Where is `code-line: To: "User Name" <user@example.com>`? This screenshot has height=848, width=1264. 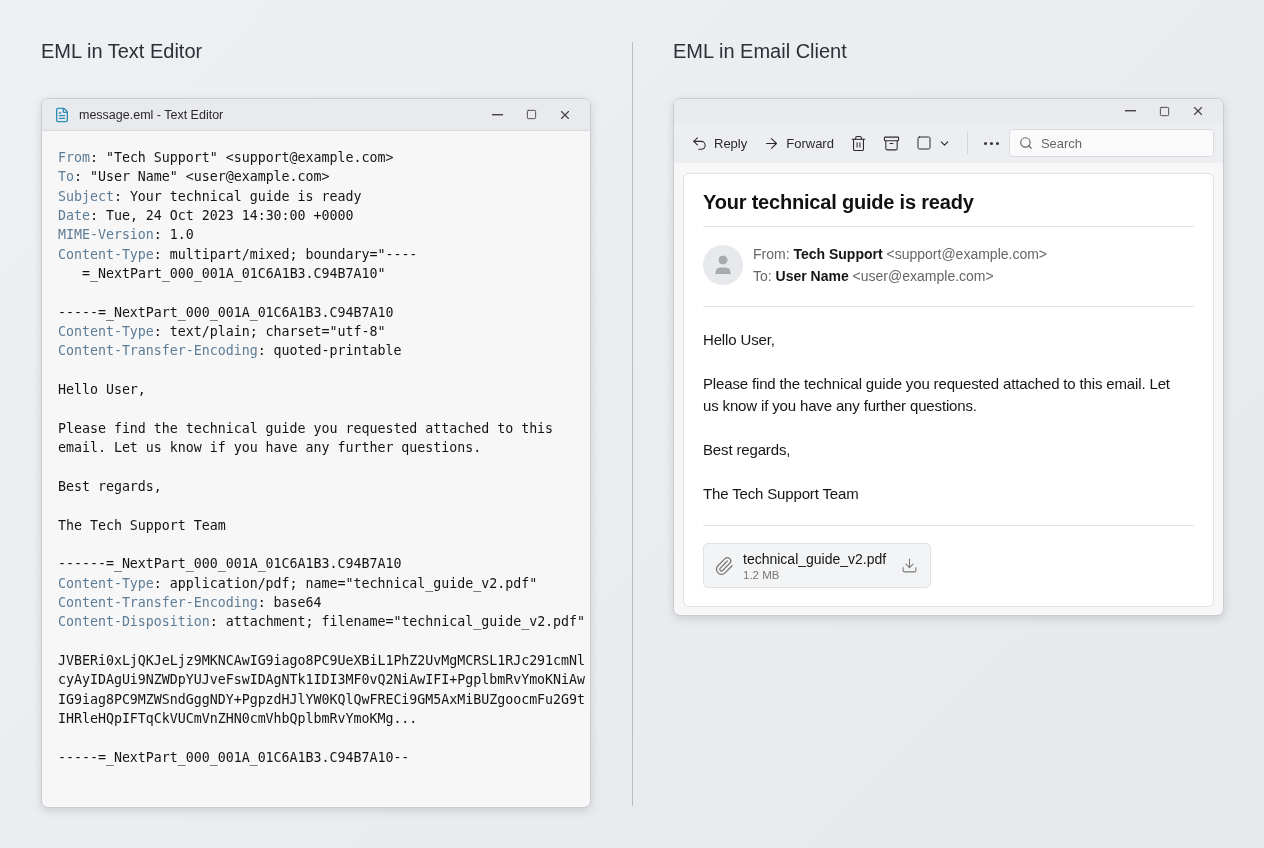 code-line: To: "User Name" <user@example.com> is located at coordinates (194, 177).